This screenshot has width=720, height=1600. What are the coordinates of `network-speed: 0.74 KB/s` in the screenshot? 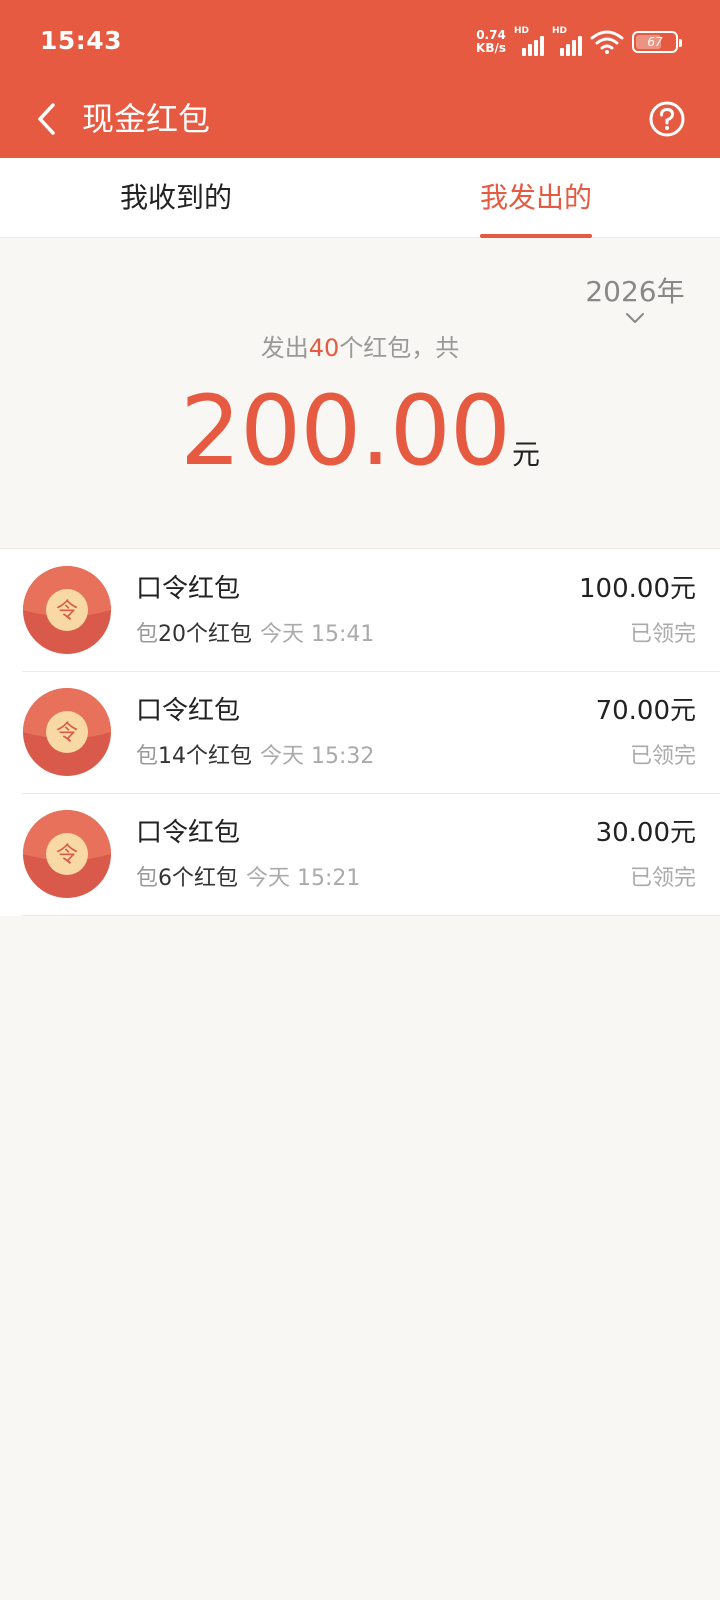 It's located at (491, 42).